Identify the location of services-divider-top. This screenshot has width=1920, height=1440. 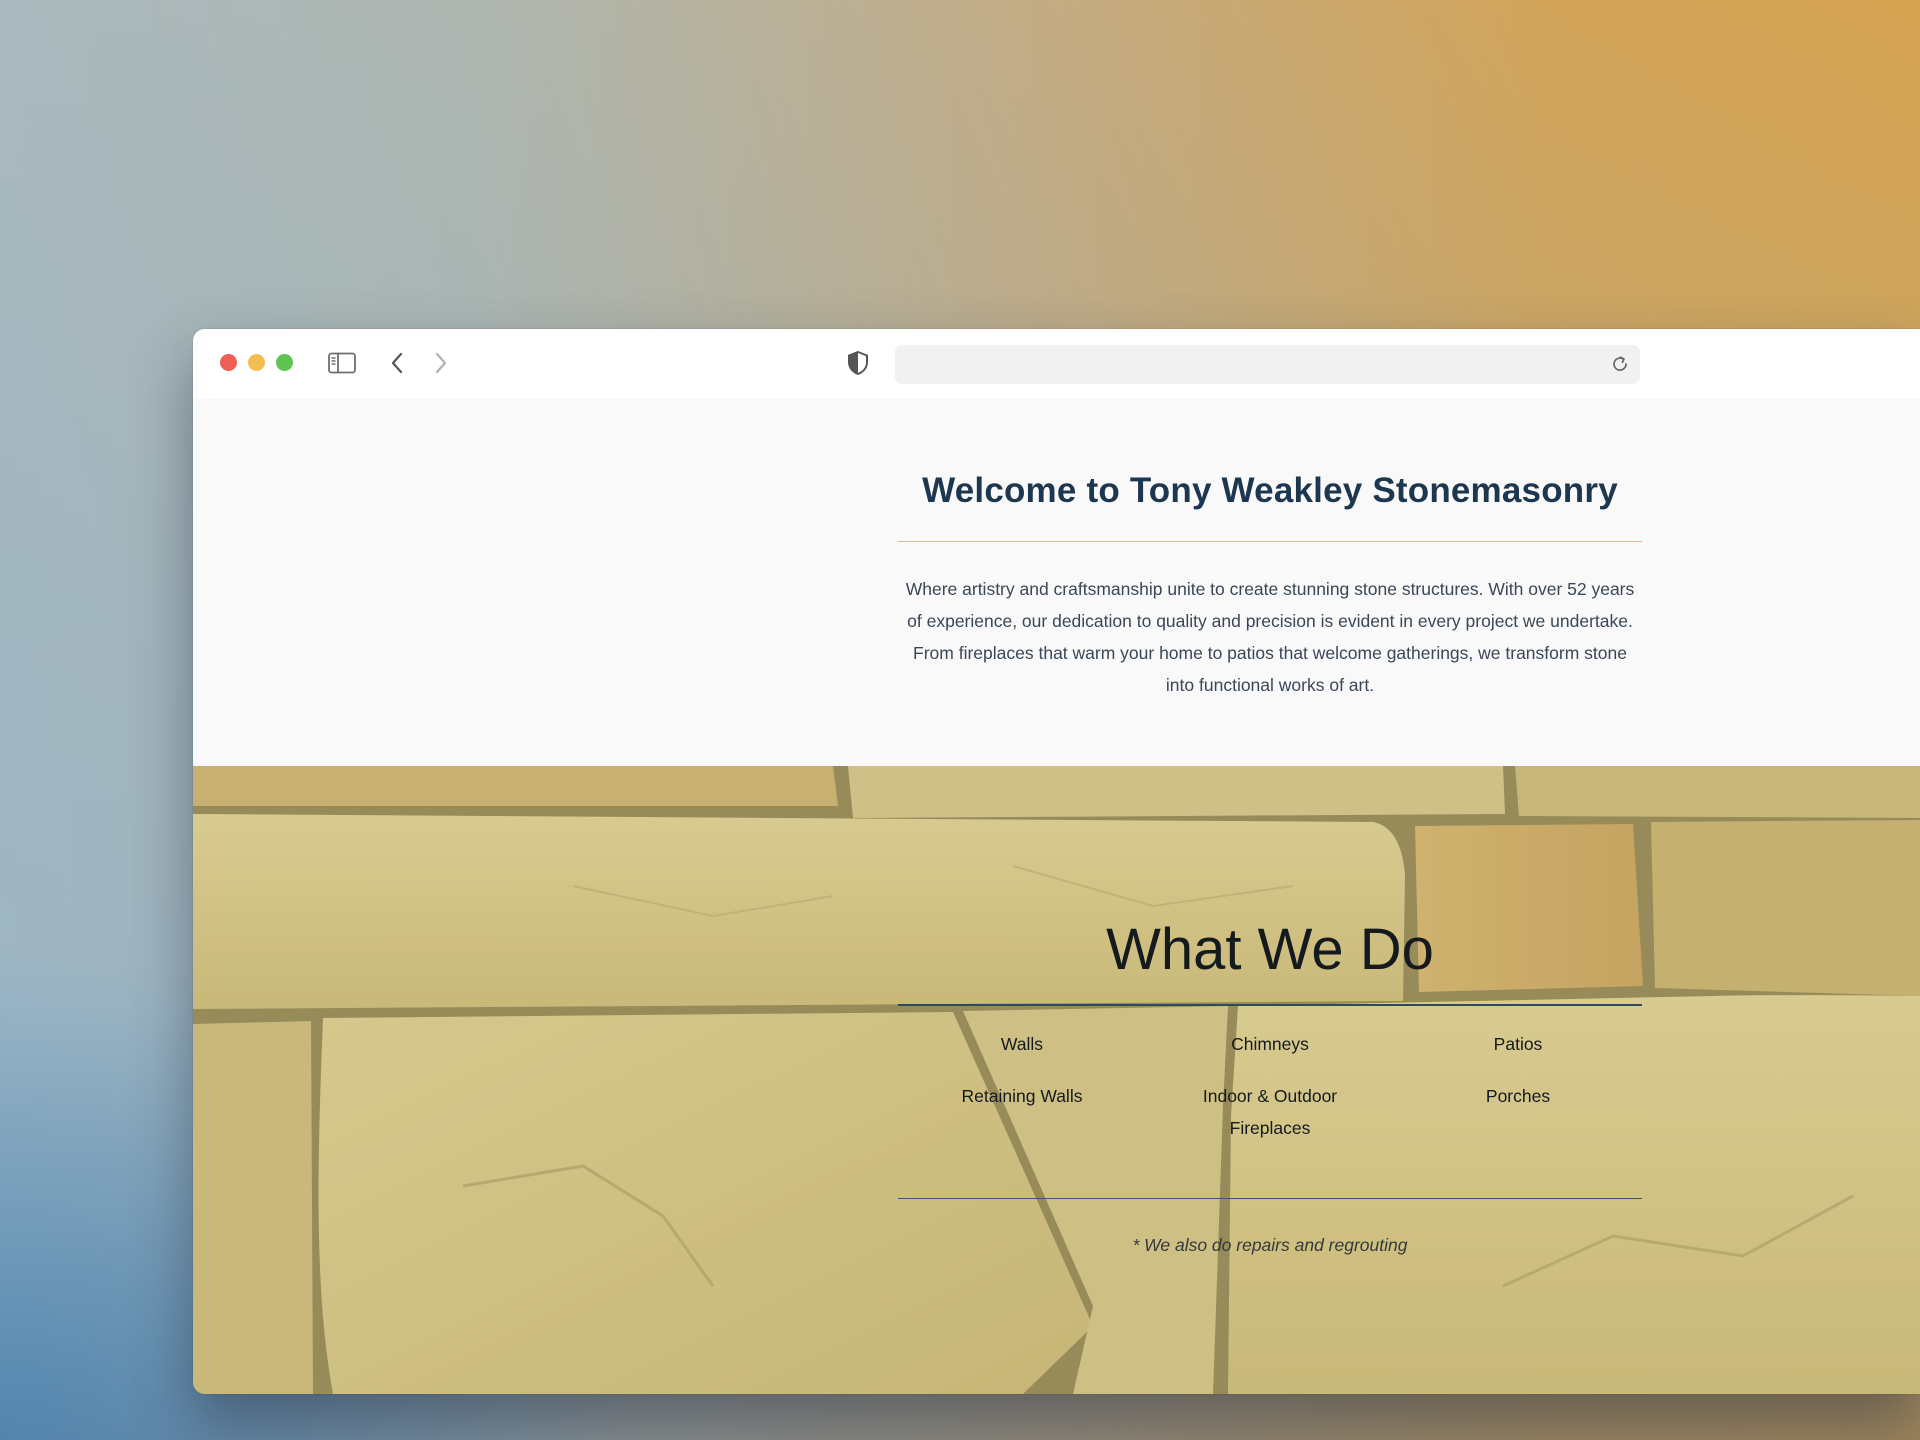
(1270, 1005).